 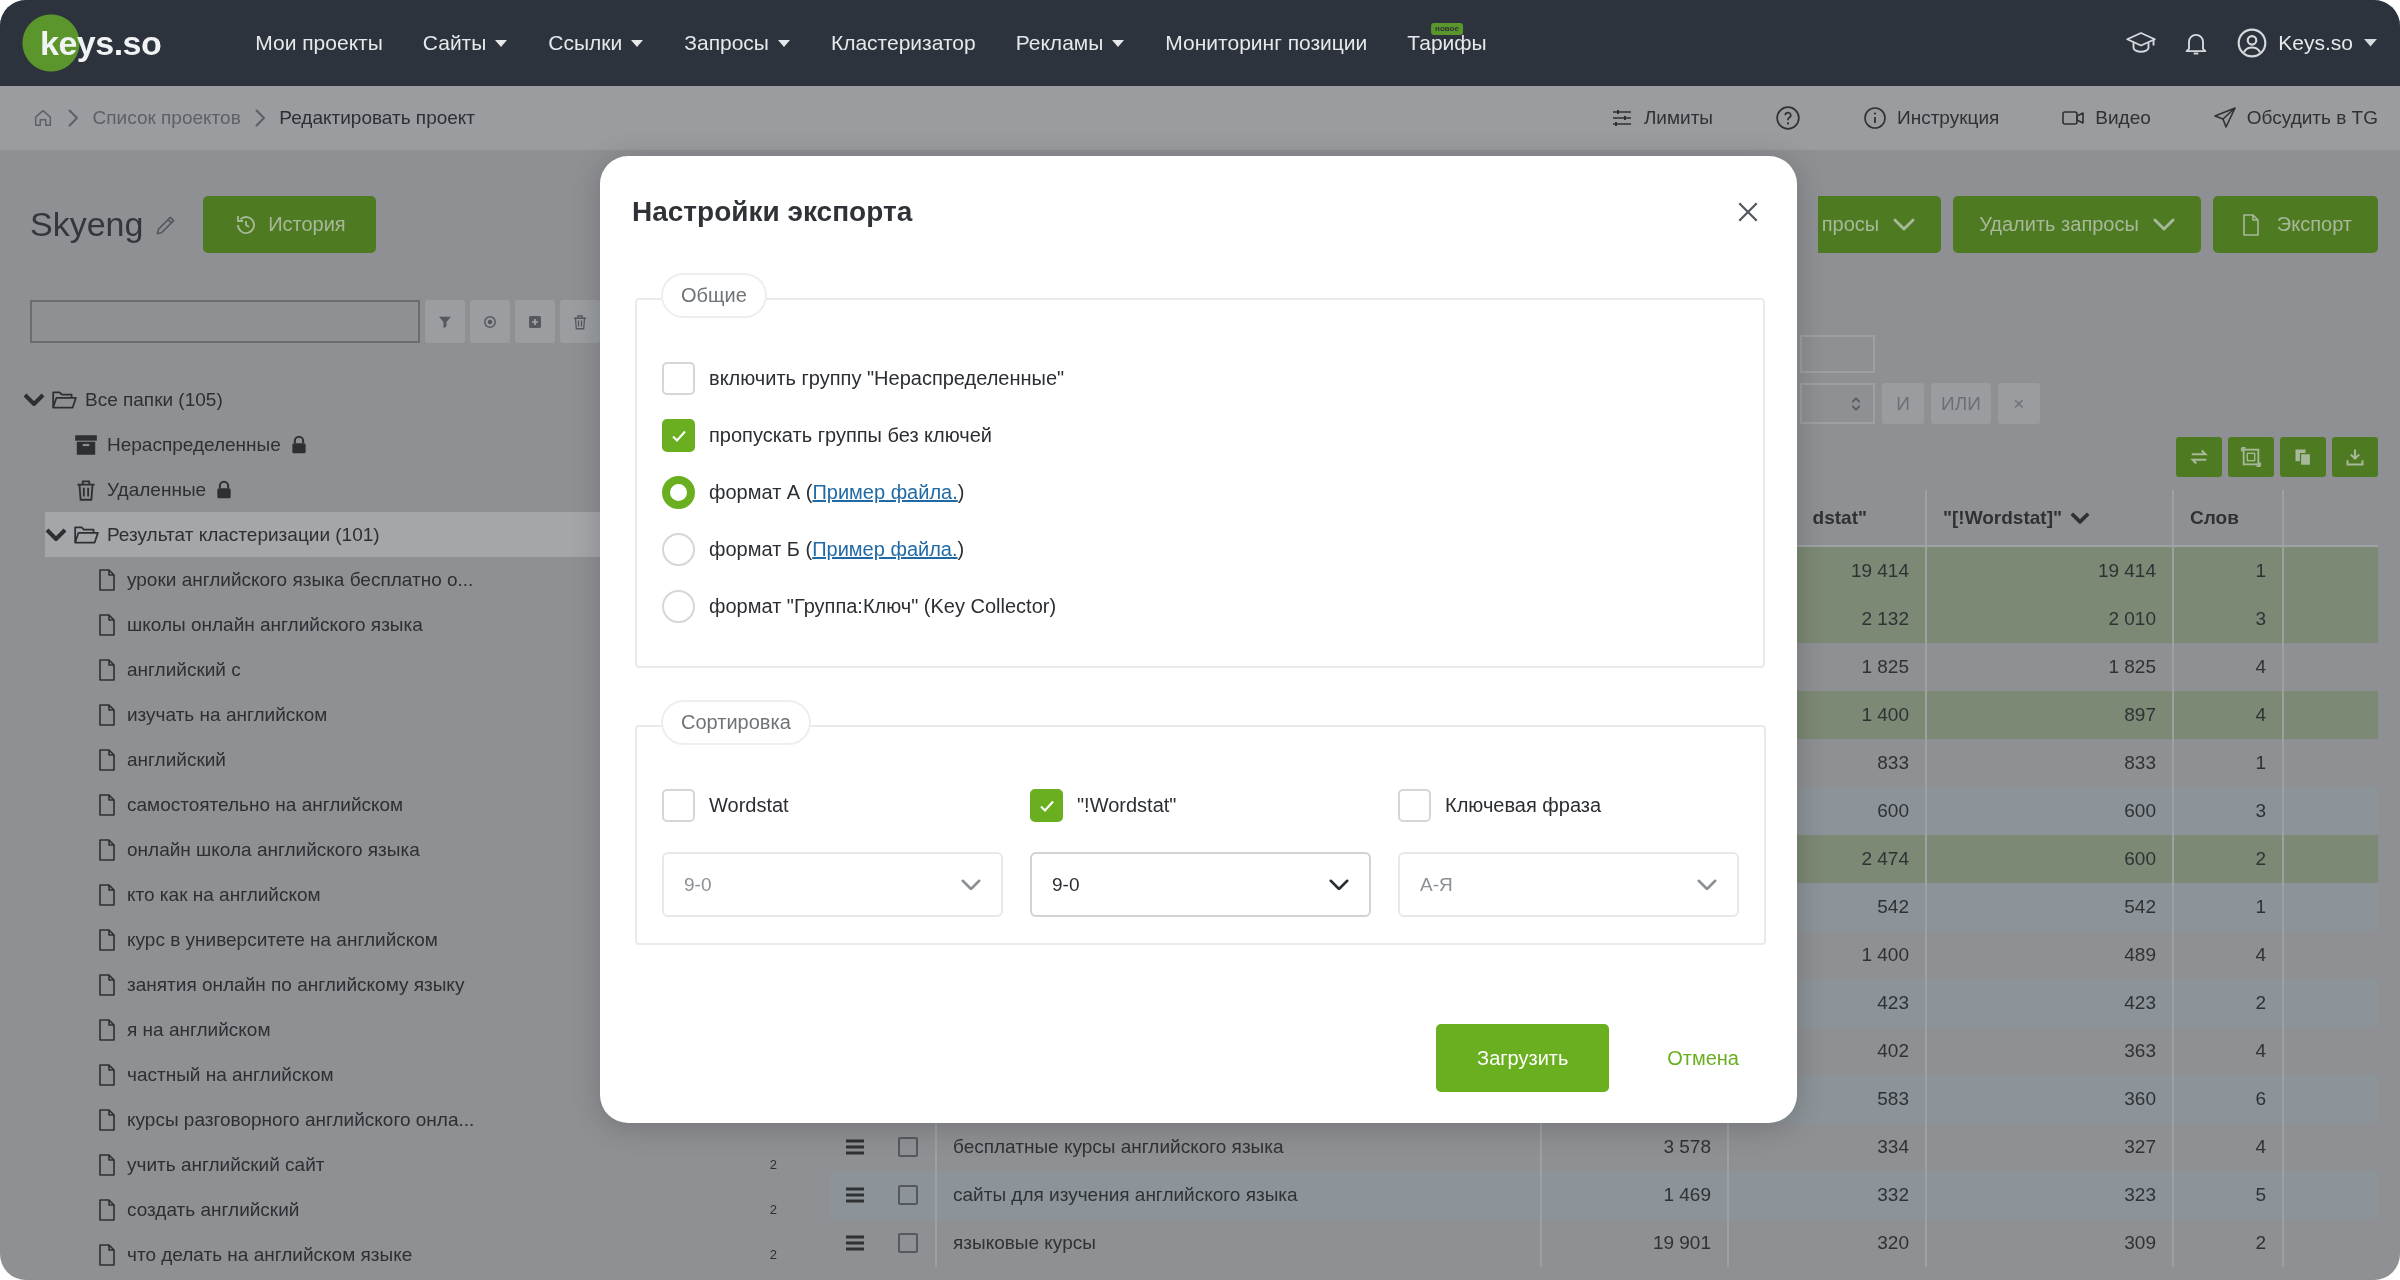 I want to click on tree-item: учить английский сайт, so click(x=226, y=1164).